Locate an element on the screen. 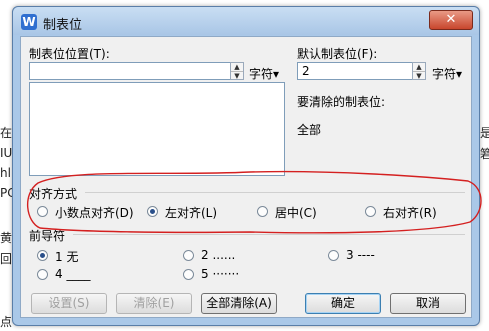  alignment-group-title: 对齐方式 is located at coordinates (53, 194).